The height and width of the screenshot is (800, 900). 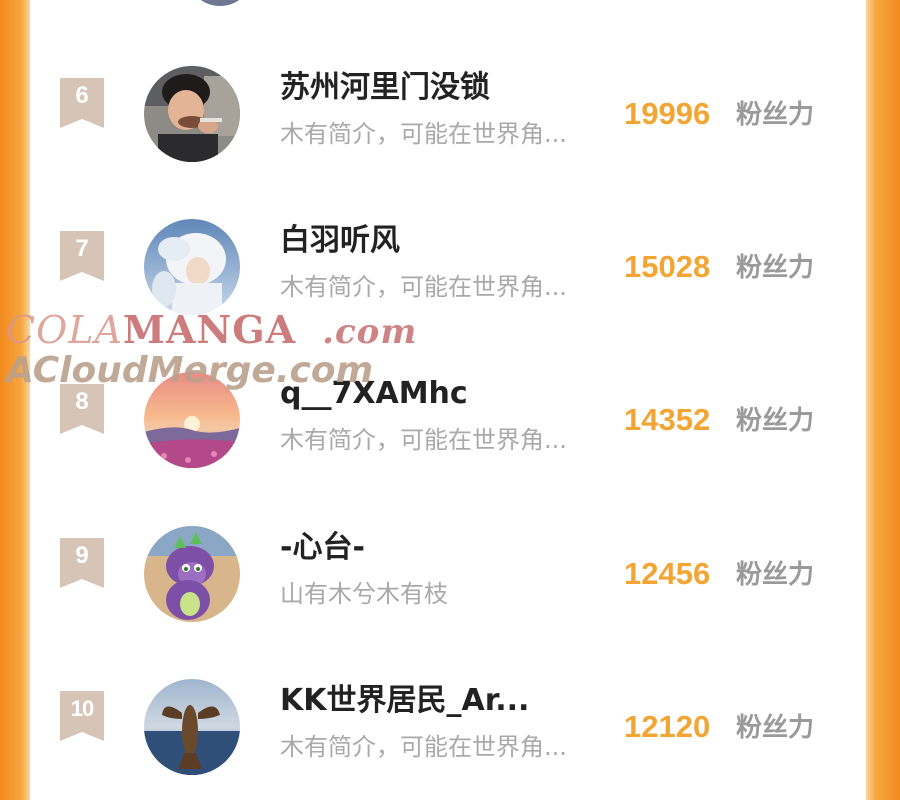 I want to click on fan-score: 12456, so click(x=667, y=573).